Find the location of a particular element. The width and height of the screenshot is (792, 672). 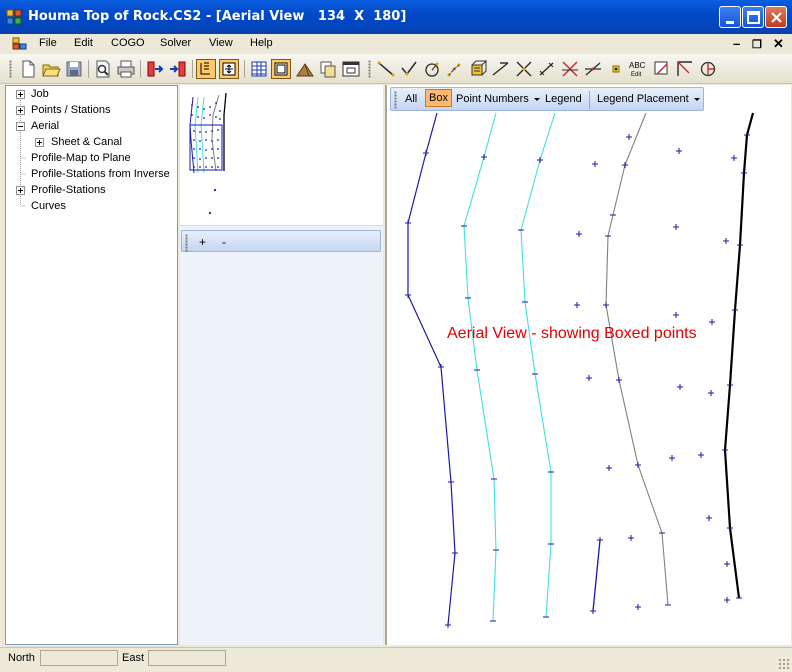

curve-icon is located at coordinates (432, 69).